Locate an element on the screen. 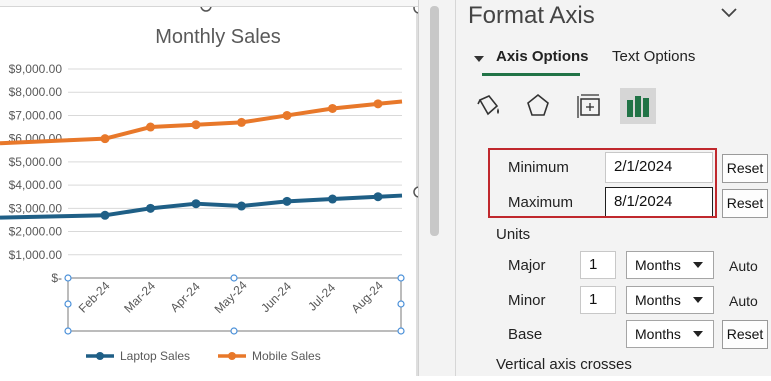  x-tick-label: Jul-24 is located at coordinates (321, 296).